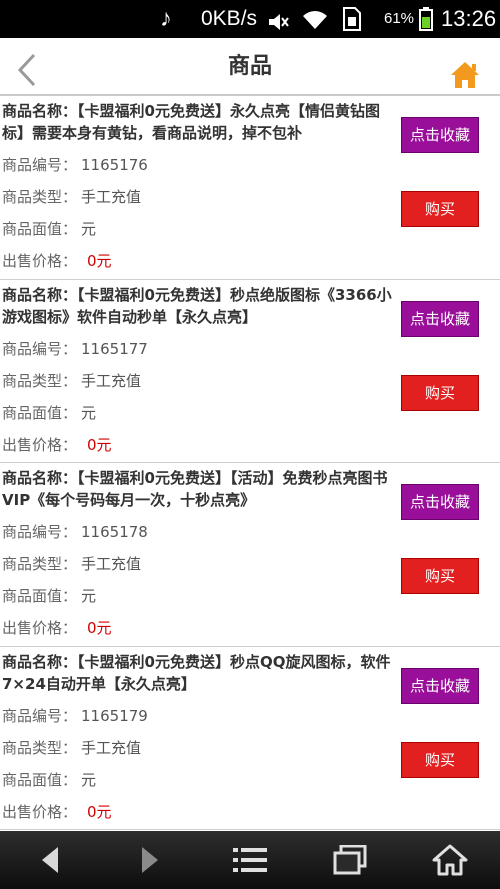  What do you see at coordinates (350, 860) in the screenshot?
I see `recent-apps-icon` at bounding box center [350, 860].